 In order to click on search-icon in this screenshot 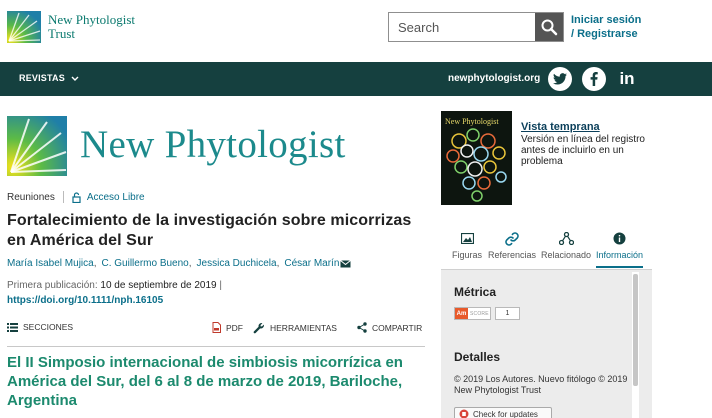, I will do `click(549, 27)`.